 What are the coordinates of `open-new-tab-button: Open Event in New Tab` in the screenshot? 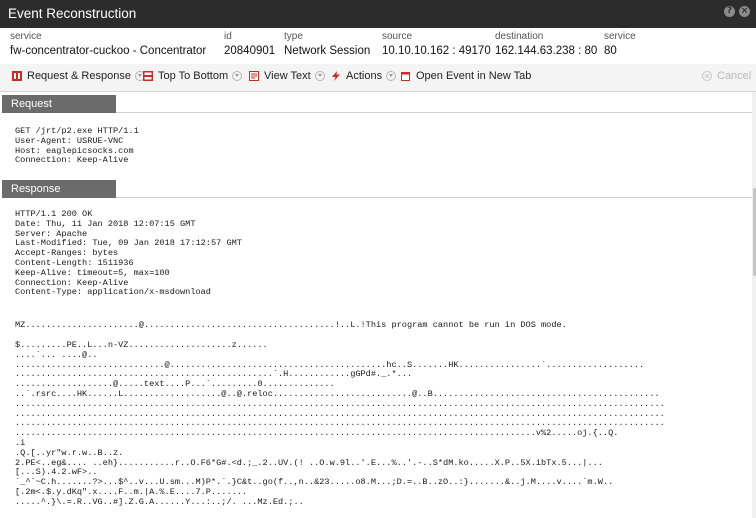 It's located at (466, 76).